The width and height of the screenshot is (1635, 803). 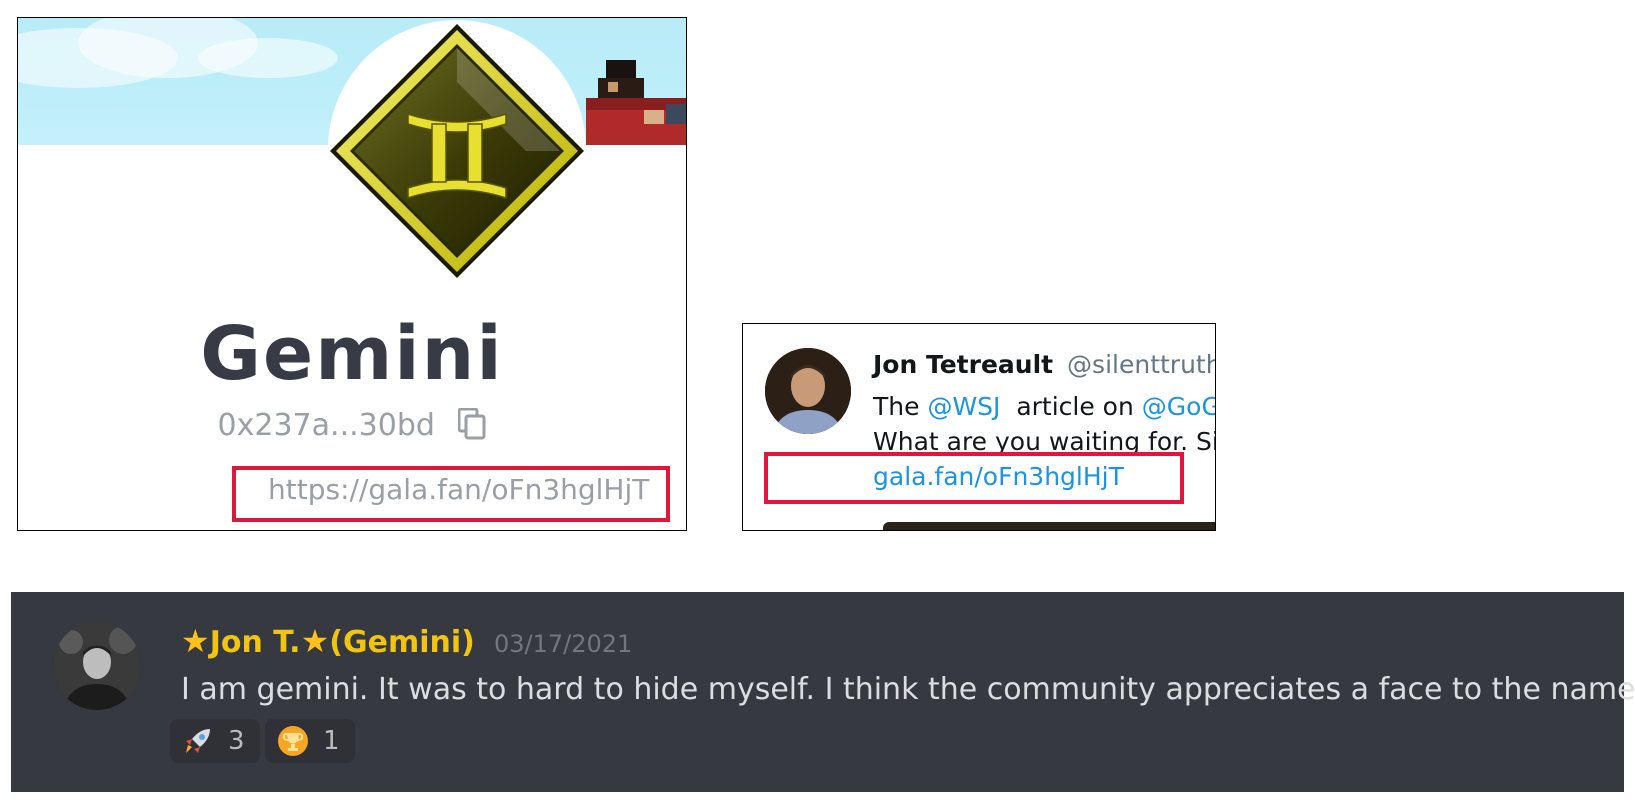 What do you see at coordinates (636, 102) in the screenshot?
I see `banner-house-image` at bounding box center [636, 102].